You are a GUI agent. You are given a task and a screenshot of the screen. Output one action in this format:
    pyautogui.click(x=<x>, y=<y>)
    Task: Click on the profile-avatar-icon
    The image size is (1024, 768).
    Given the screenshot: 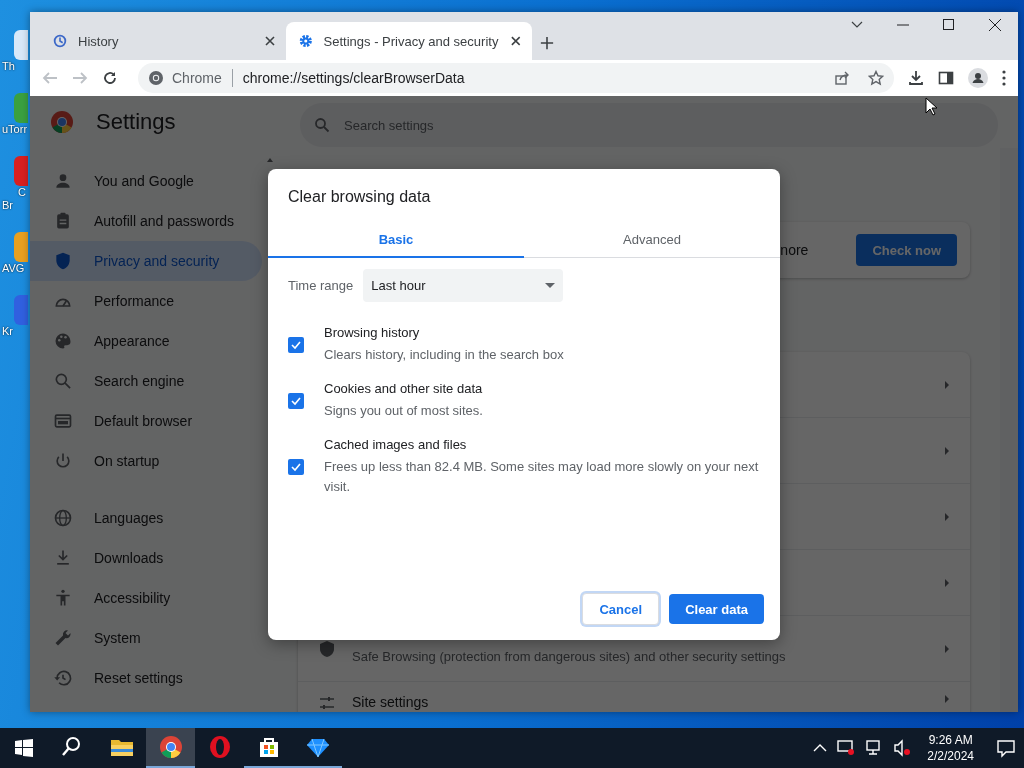 What is the action you would take?
    pyautogui.click(x=978, y=78)
    